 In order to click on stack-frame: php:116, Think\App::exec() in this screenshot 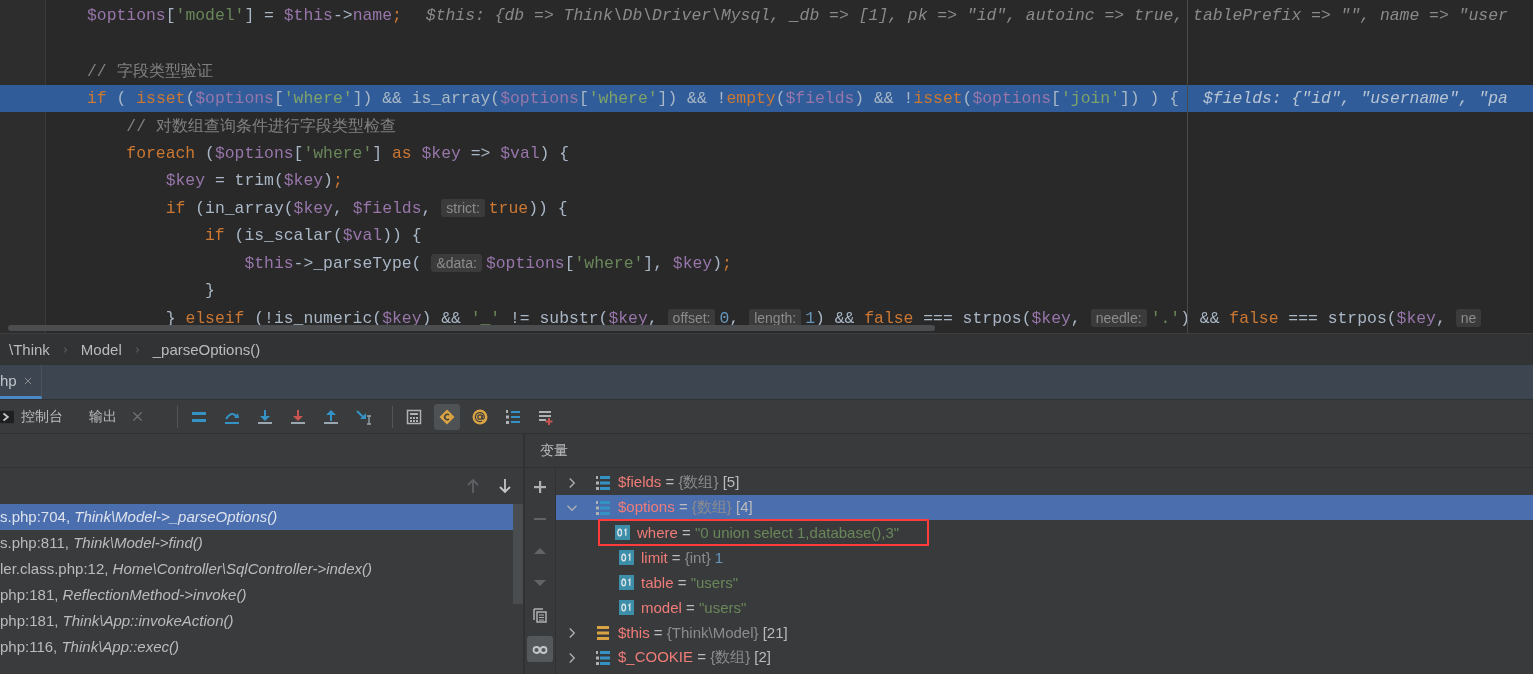, I will do `click(256, 647)`.